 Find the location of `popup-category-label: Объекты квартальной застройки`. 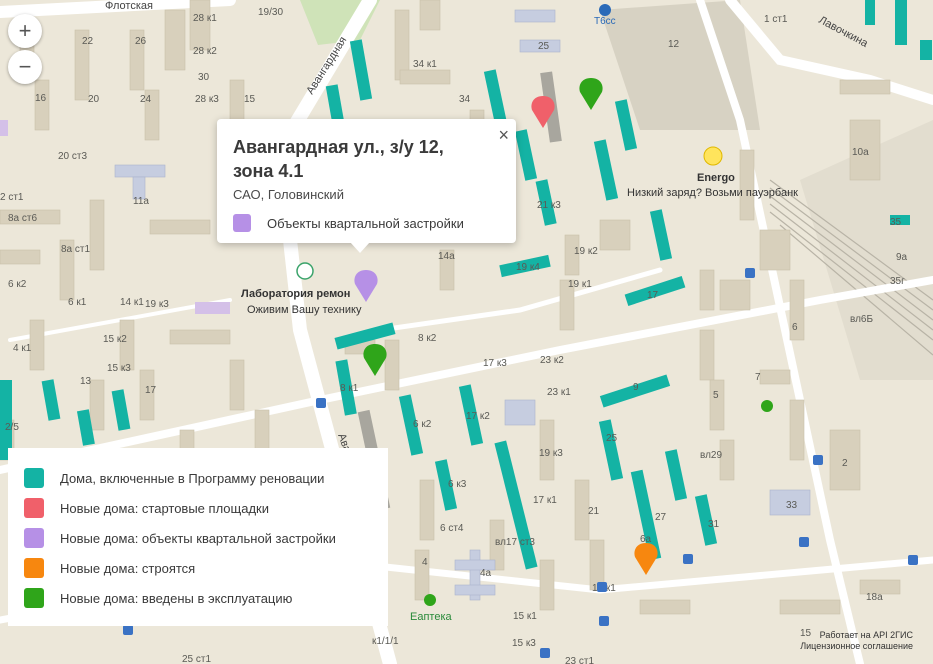

popup-category-label: Объекты квартальной застройки is located at coordinates (365, 223).